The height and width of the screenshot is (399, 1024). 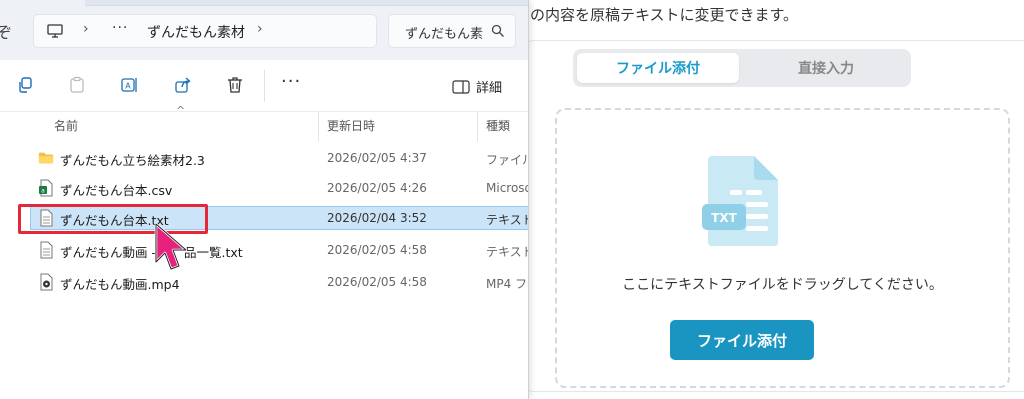 What do you see at coordinates (264, 30) in the screenshot?
I see `address-bar-area: ぞ › ··· ずんだもん素材 › ずんだもん素` at bounding box center [264, 30].